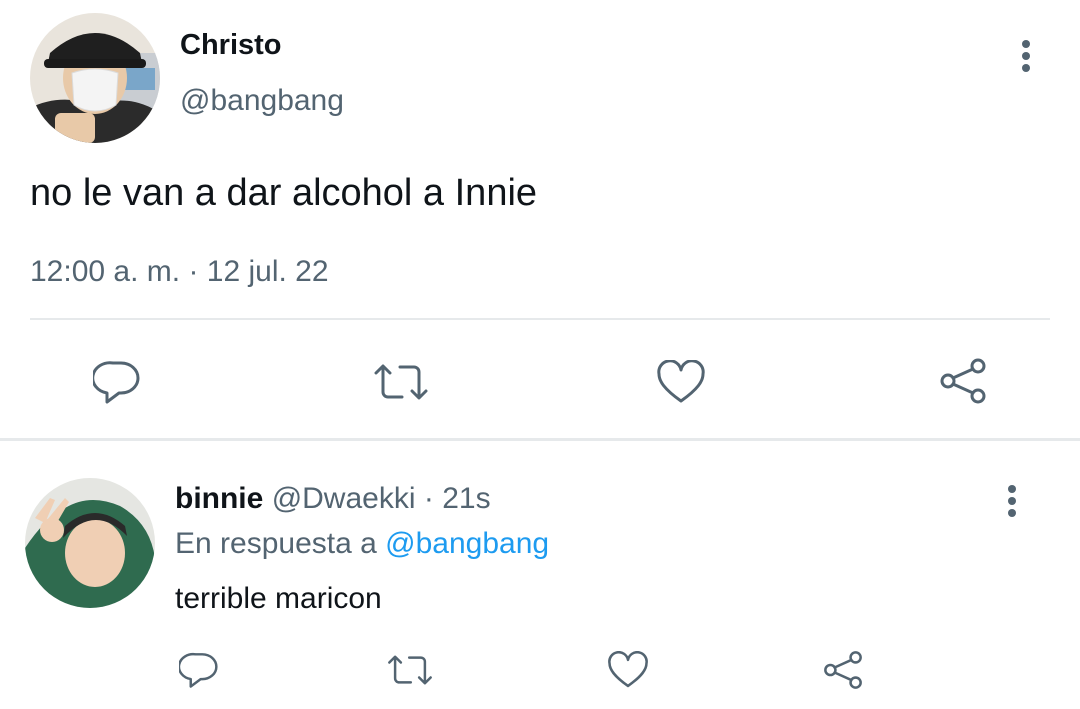  I want to click on like-icon, so click(681, 382).